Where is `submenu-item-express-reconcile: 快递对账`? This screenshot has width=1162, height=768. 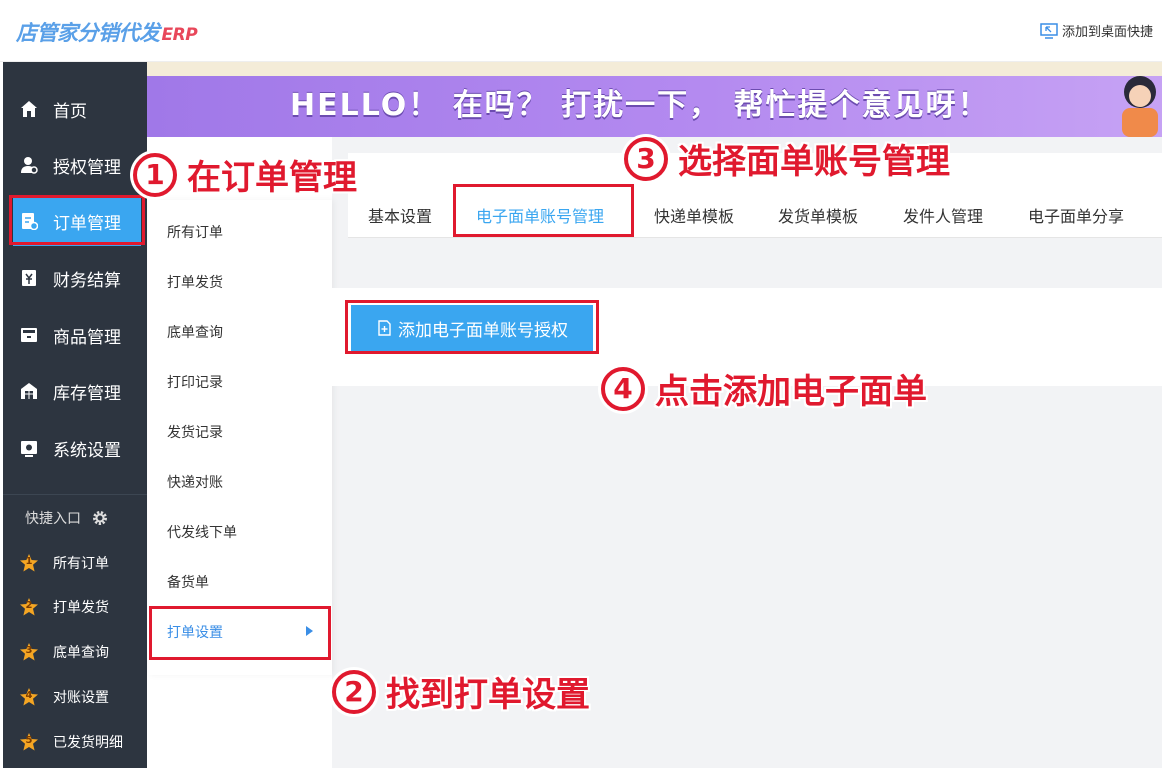 submenu-item-express-reconcile: 快递对账 is located at coordinates (195, 482).